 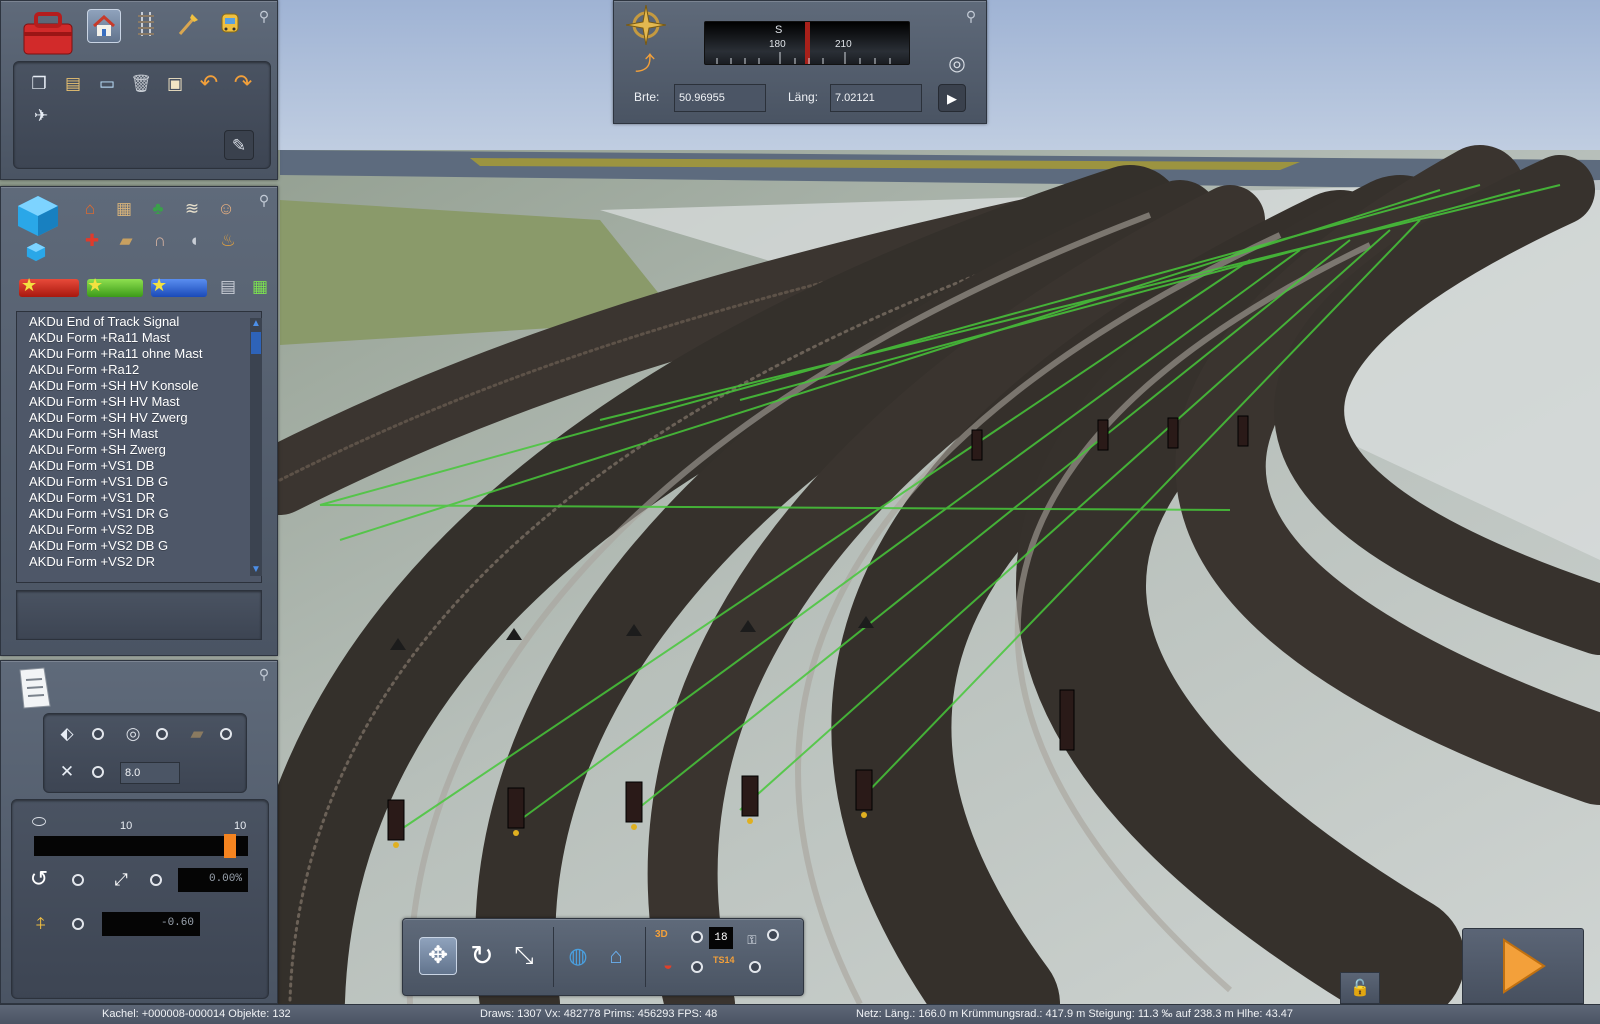 What do you see at coordinates (752, 940) in the screenshot?
I see `lock-small-icon: ⚿` at bounding box center [752, 940].